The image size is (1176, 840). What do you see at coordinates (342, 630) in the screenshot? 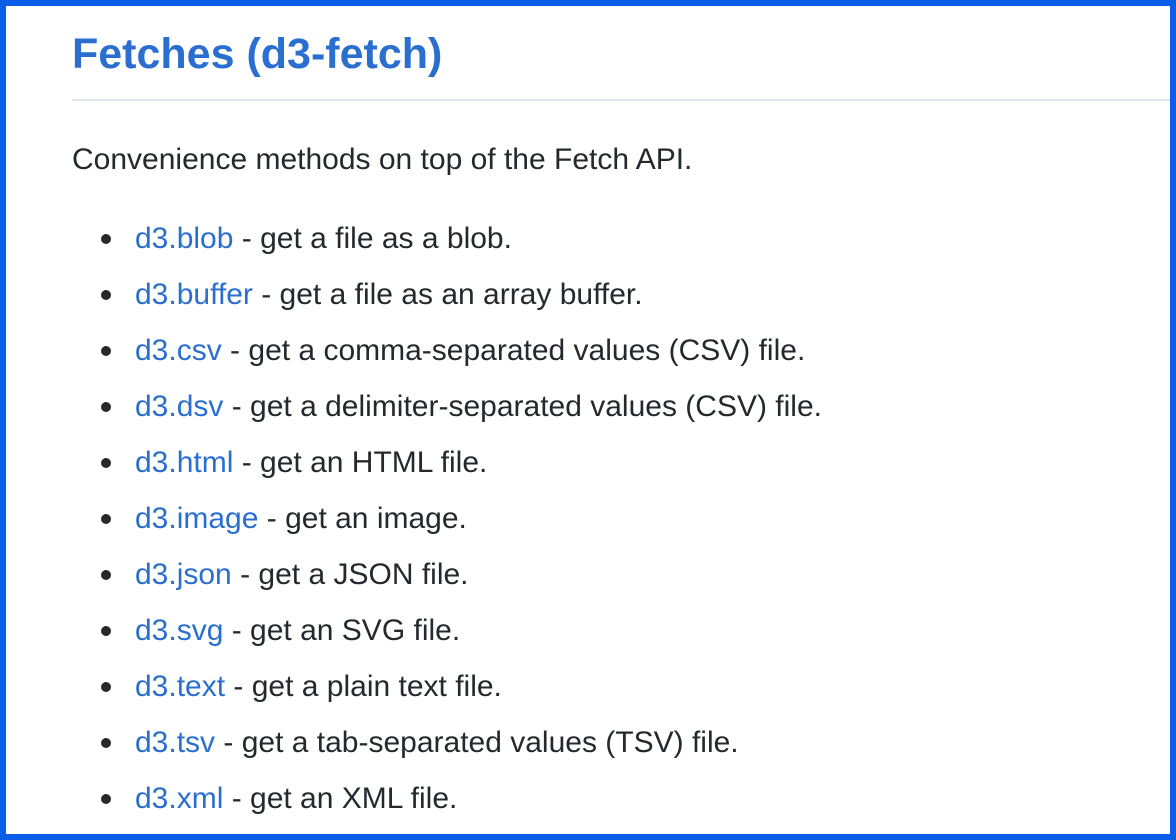
I see `method-description: - get an SVG file.` at bounding box center [342, 630].